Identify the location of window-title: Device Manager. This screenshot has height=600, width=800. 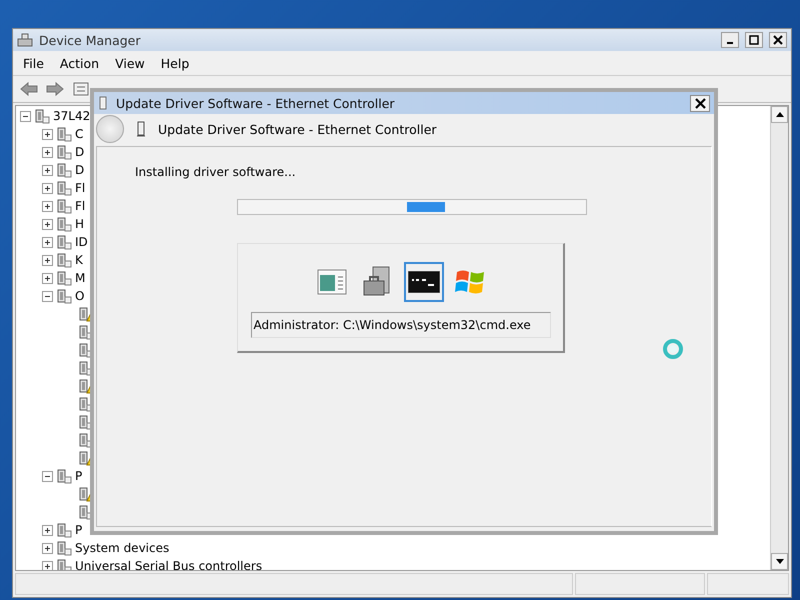
(90, 40).